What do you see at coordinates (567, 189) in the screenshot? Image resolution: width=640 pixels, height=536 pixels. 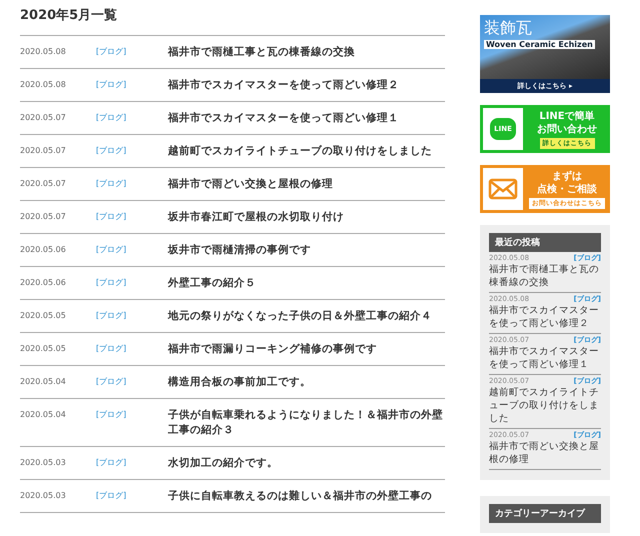 I see `banner-text: 点検・ご相談` at bounding box center [567, 189].